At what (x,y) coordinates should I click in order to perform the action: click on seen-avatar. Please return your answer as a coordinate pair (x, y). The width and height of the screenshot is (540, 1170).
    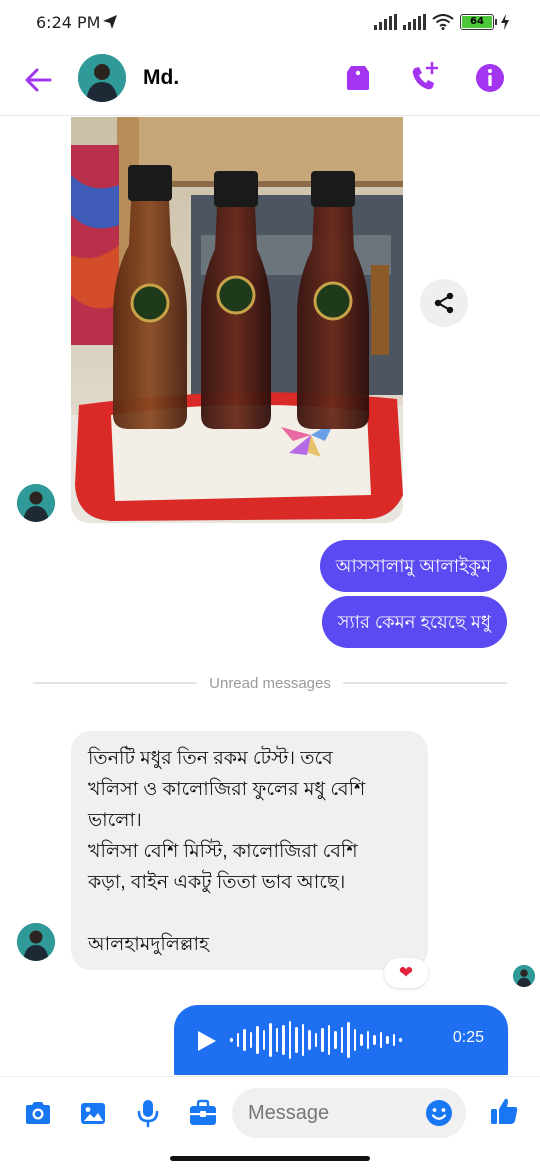
    Looking at the image, I should click on (524, 976).